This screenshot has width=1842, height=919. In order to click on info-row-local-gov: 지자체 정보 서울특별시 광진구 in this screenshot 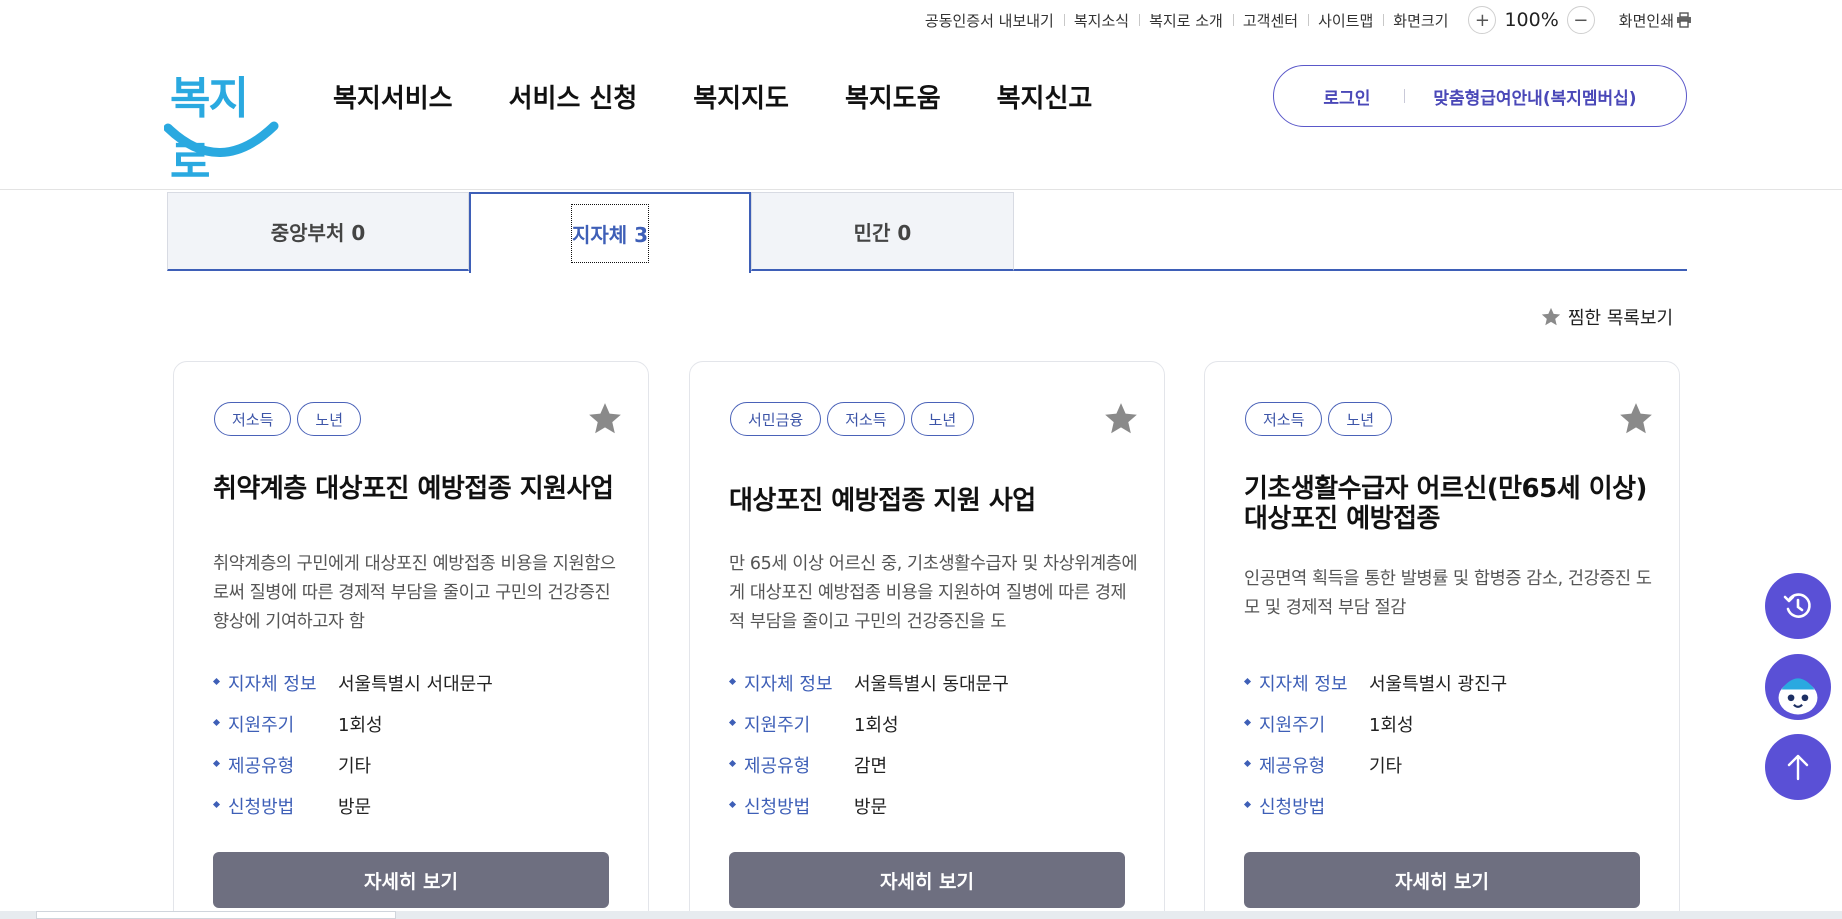, I will do `click(1375, 682)`.